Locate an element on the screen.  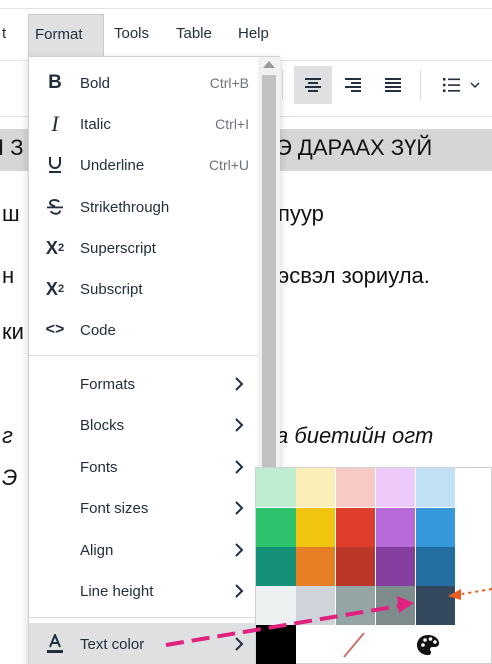
doc-line-right: а биетийн огт is located at coordinates (355, 435).